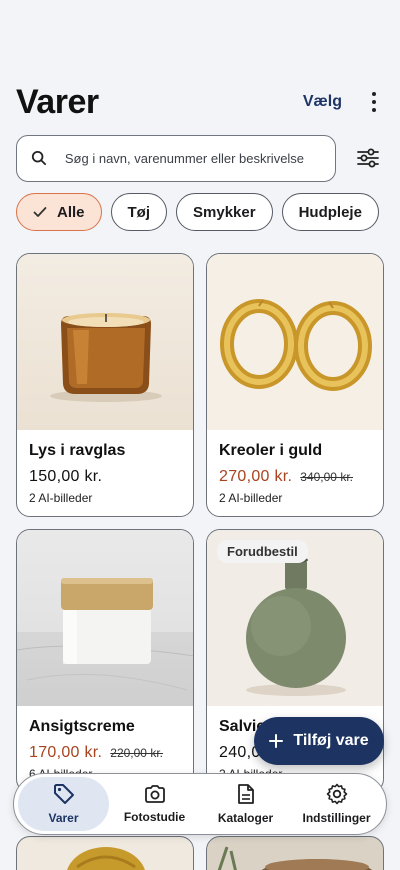  Describe the element at coordinates (262, 551) in the screenshot. I see `preorder-badge: Forudbestil` at that location.